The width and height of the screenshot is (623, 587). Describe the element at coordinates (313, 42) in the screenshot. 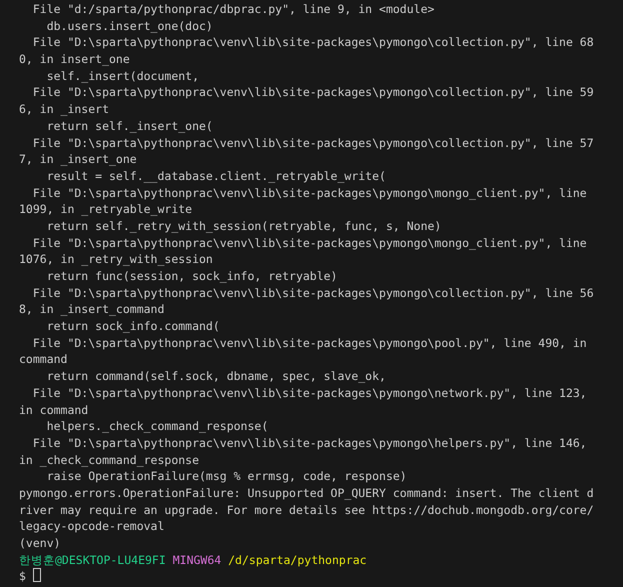

I see `output-line: File "D:\sparta\pythonprac\venv\lib\site-packages\pymongo\collection.py", line 68` at that location.